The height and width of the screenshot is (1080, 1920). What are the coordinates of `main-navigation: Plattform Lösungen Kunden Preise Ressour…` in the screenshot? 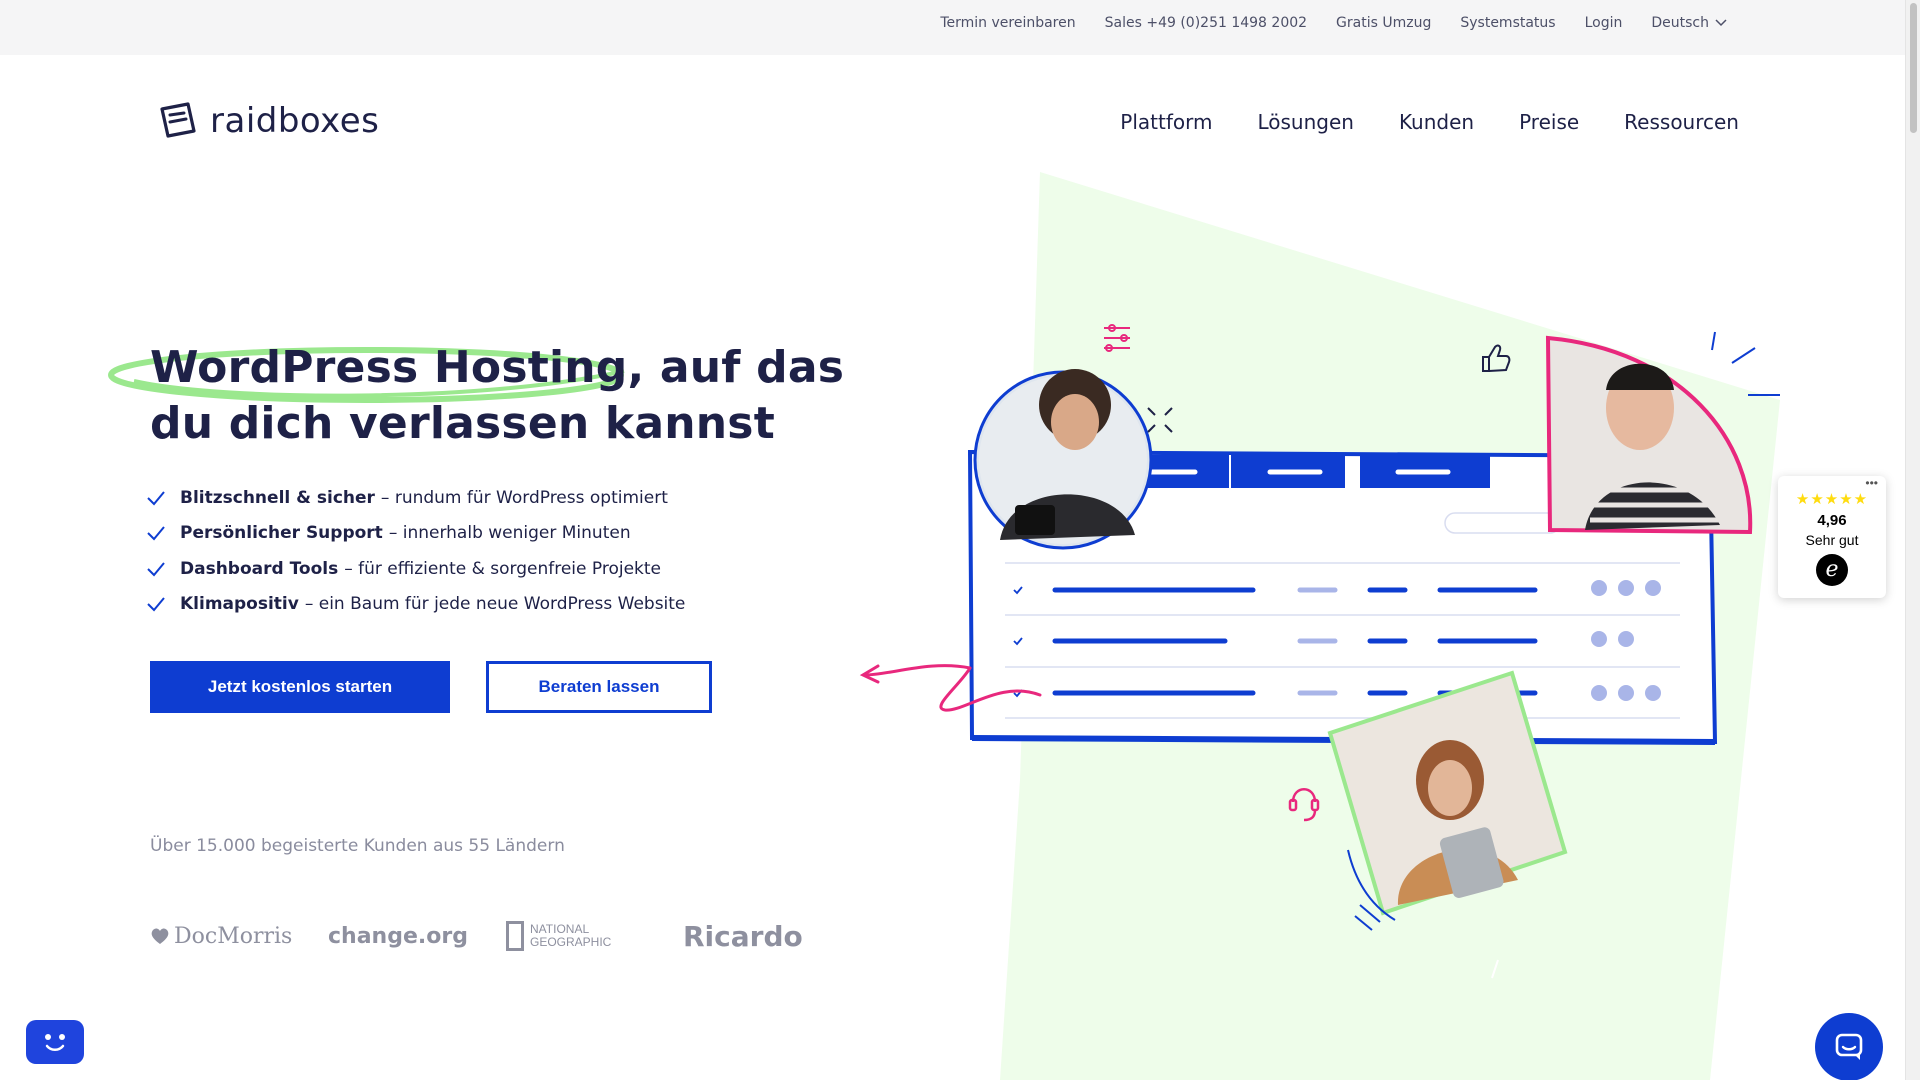 It's located at (1429, 122).